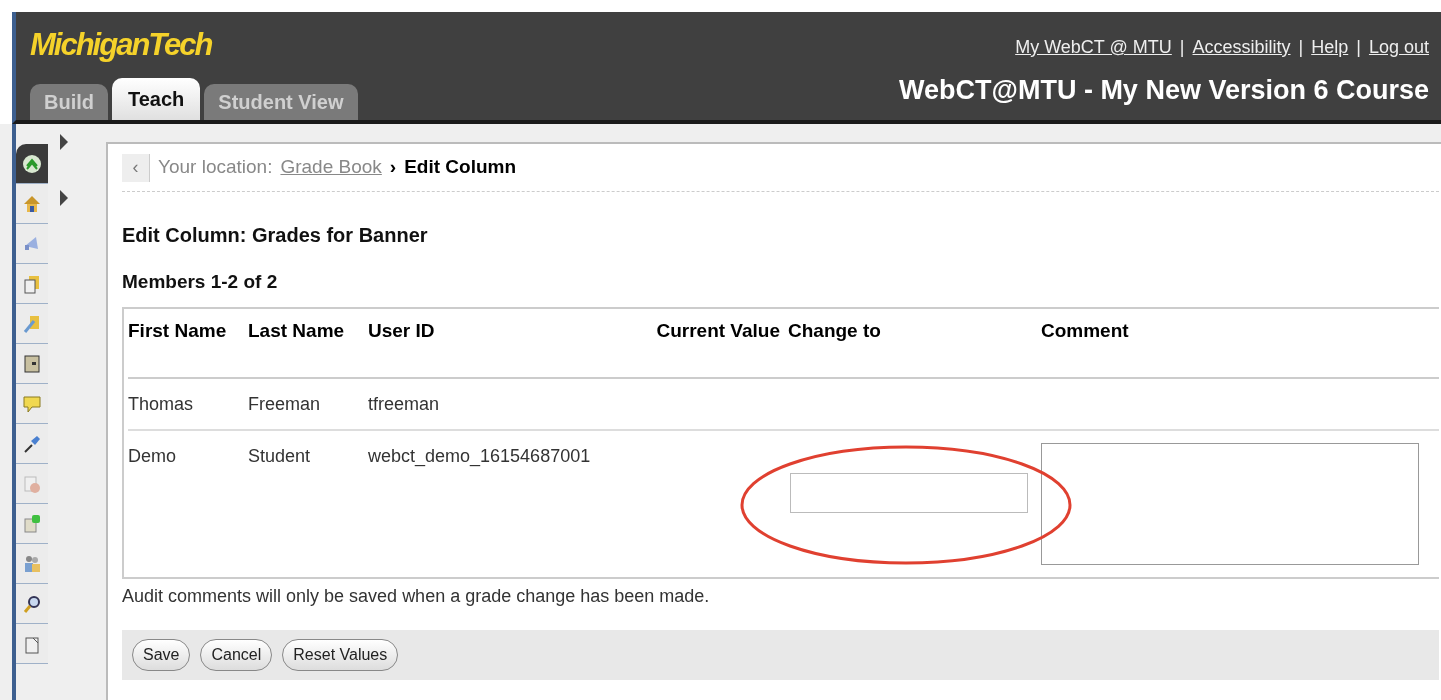  Describe the element at coordinates (32, 563) in the screenshot. I see `people-icon` at that location.